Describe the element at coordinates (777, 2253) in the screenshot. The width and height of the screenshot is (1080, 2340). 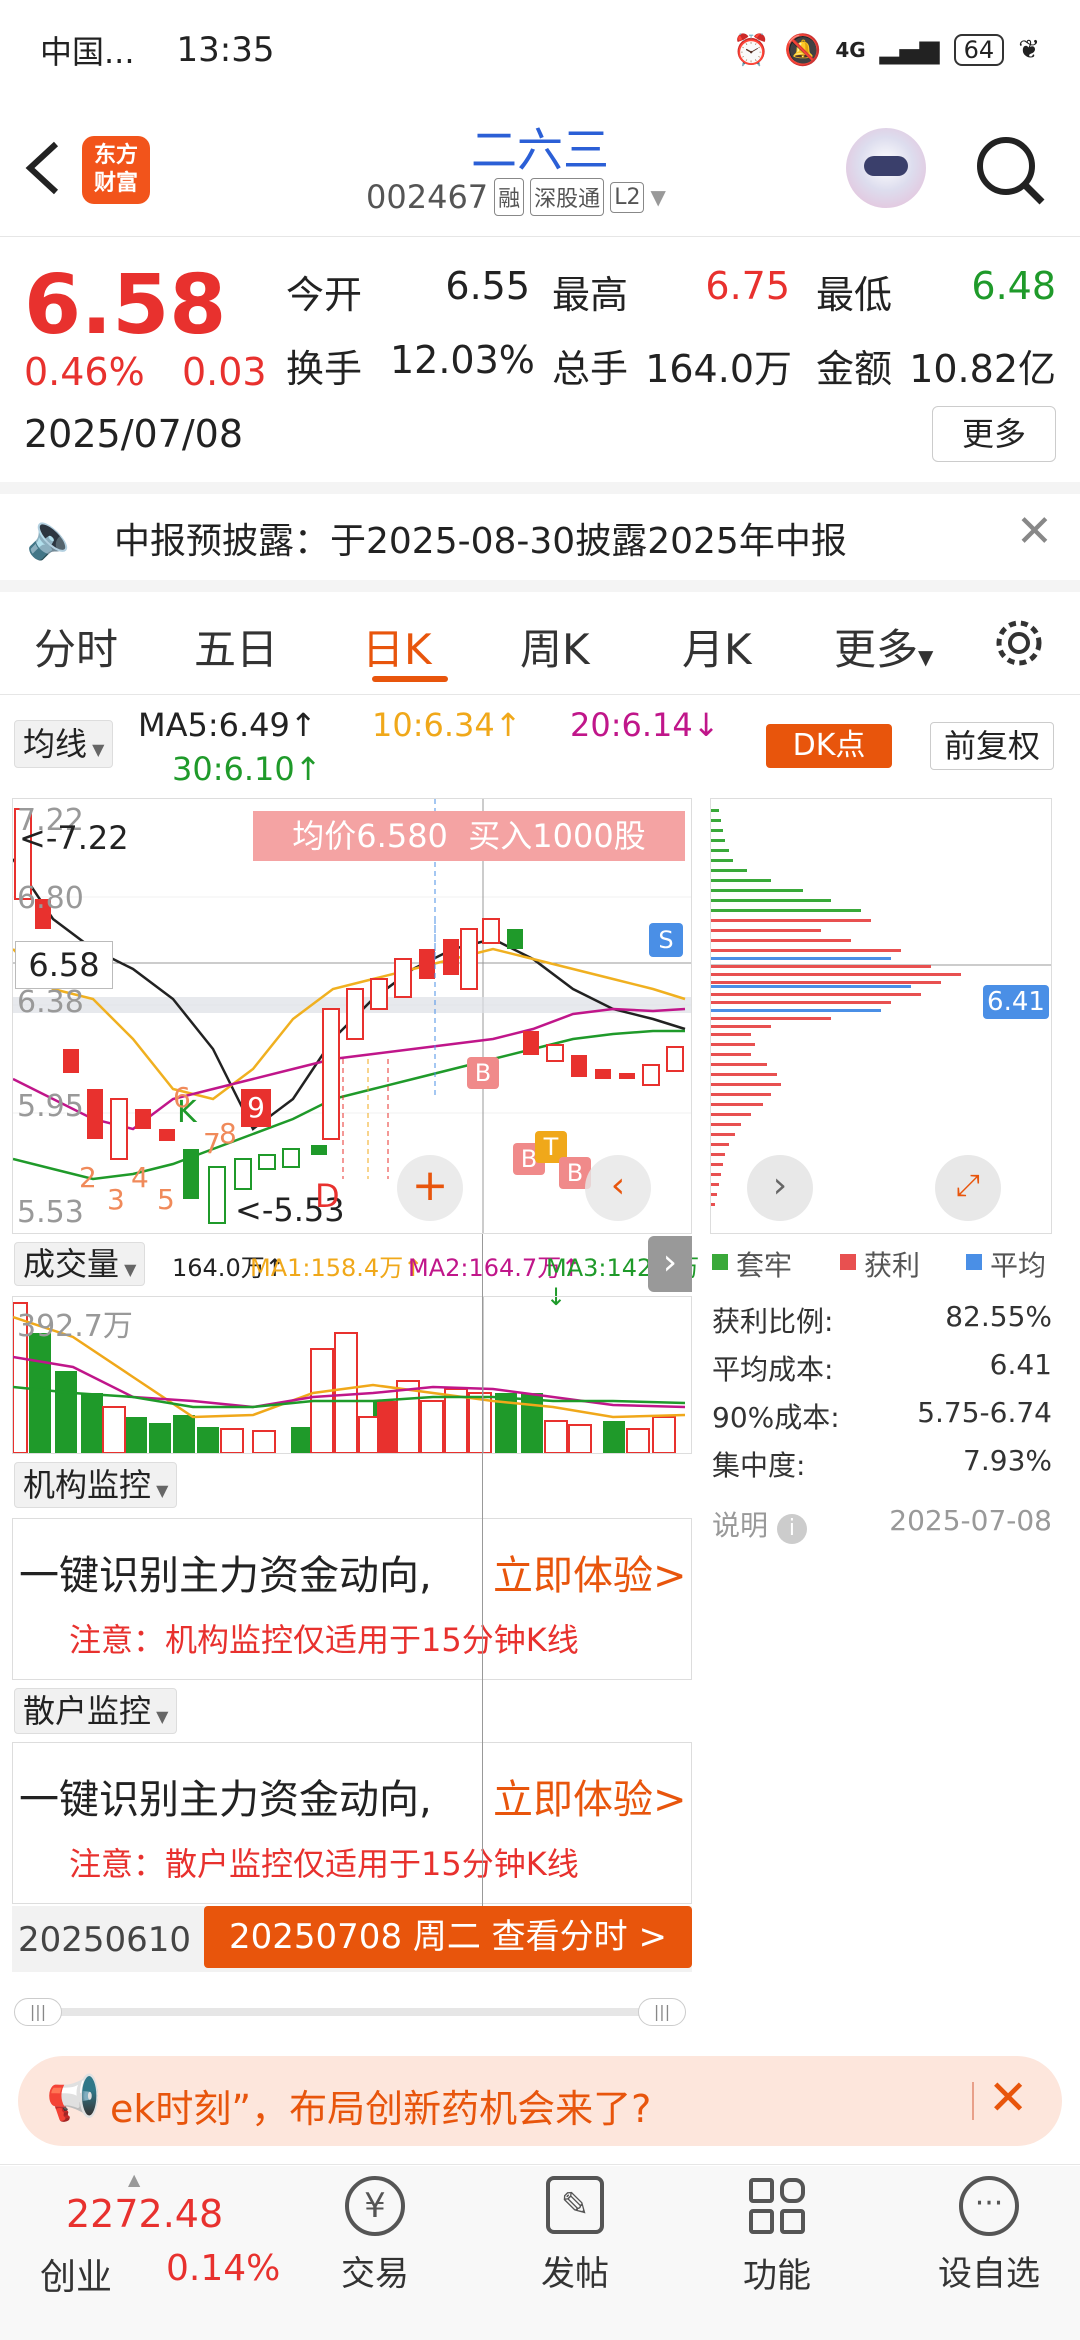
I see `nav-functions: 功能` at that location.